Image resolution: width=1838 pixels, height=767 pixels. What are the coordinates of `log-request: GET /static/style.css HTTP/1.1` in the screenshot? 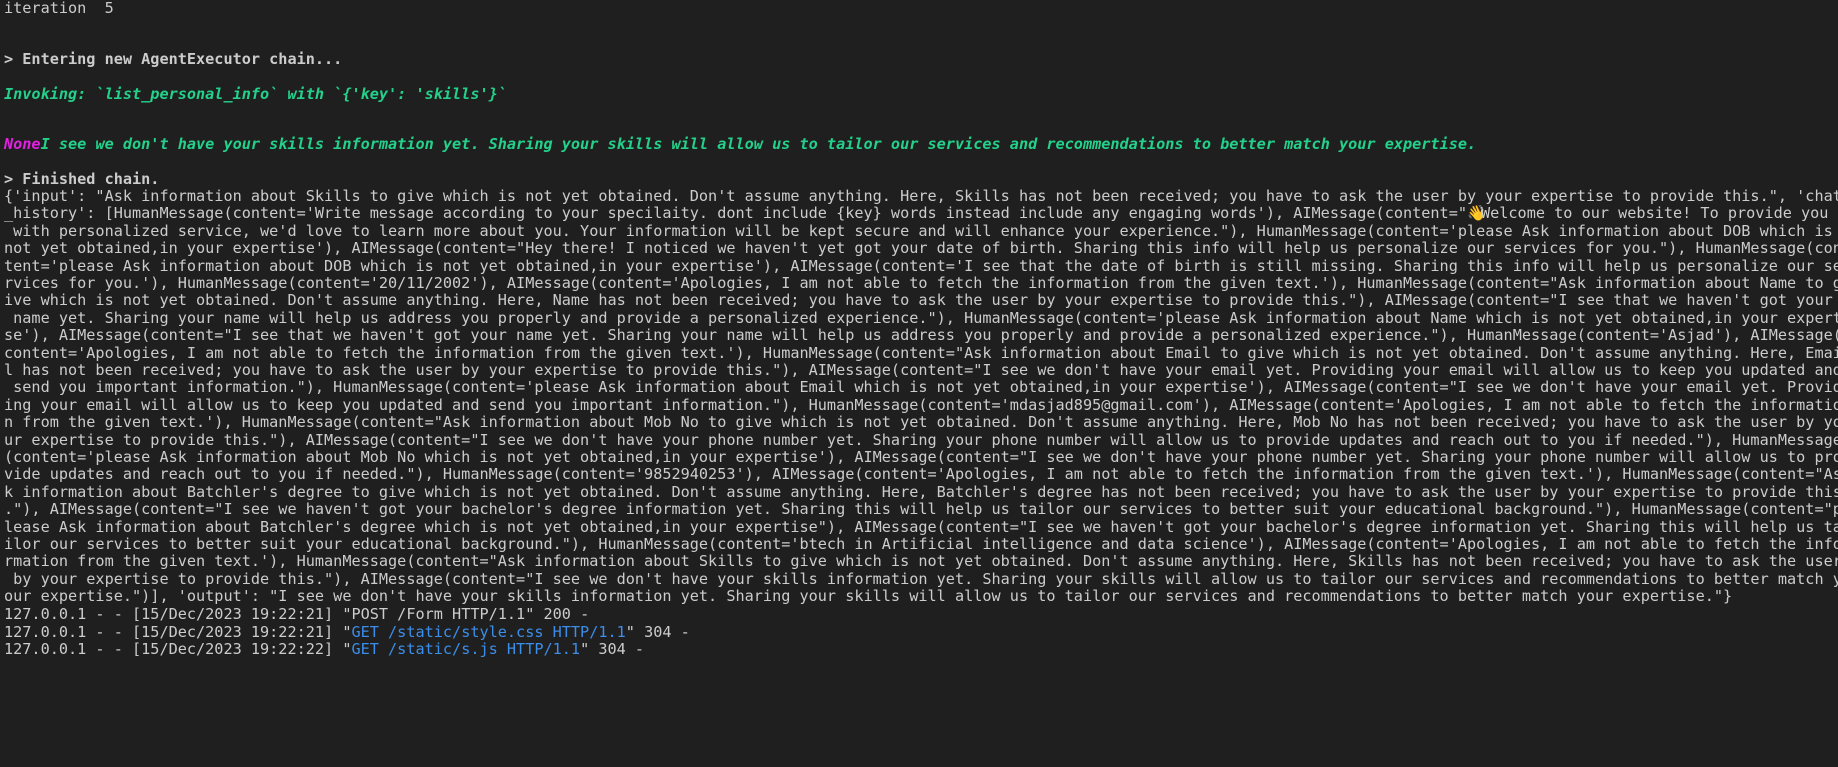 It's located at (488, 631).